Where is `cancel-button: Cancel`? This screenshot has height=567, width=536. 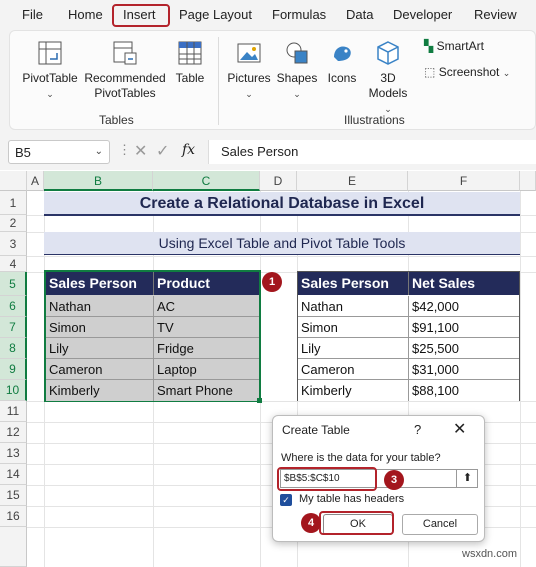 cancel-button: Cancel is located at coordinates (440, 524).